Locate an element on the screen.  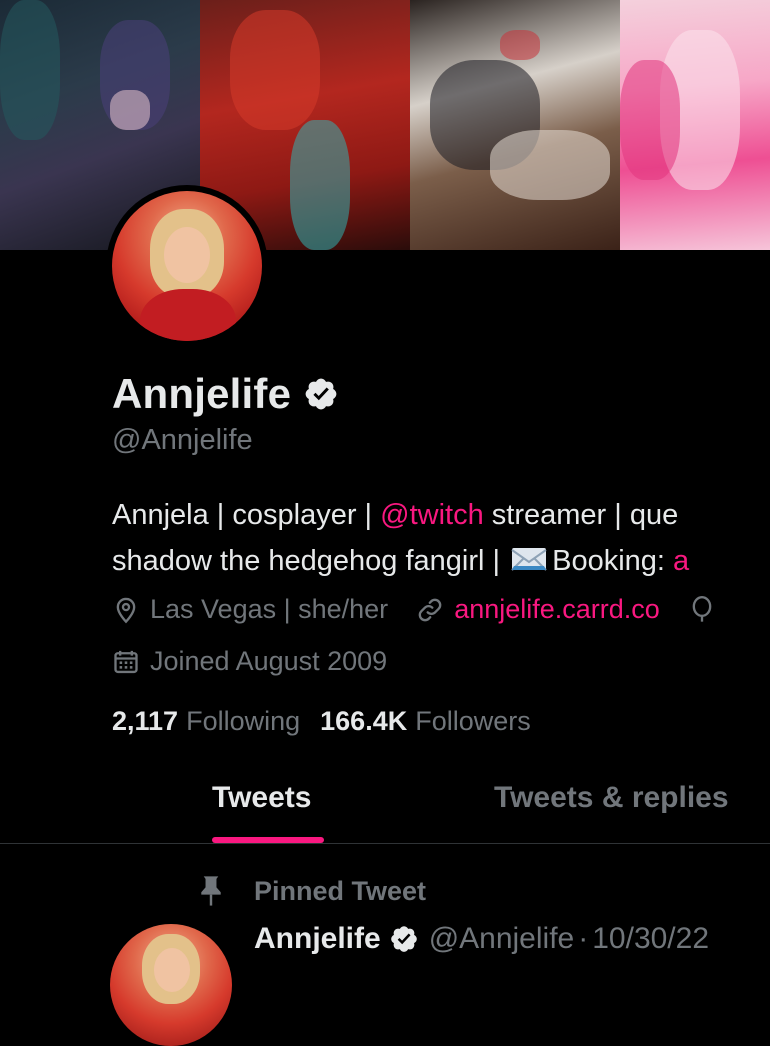
profile-meta-row: Las Vegas | she/her annjelife.carrd.co is located at coordinates (433, 609).